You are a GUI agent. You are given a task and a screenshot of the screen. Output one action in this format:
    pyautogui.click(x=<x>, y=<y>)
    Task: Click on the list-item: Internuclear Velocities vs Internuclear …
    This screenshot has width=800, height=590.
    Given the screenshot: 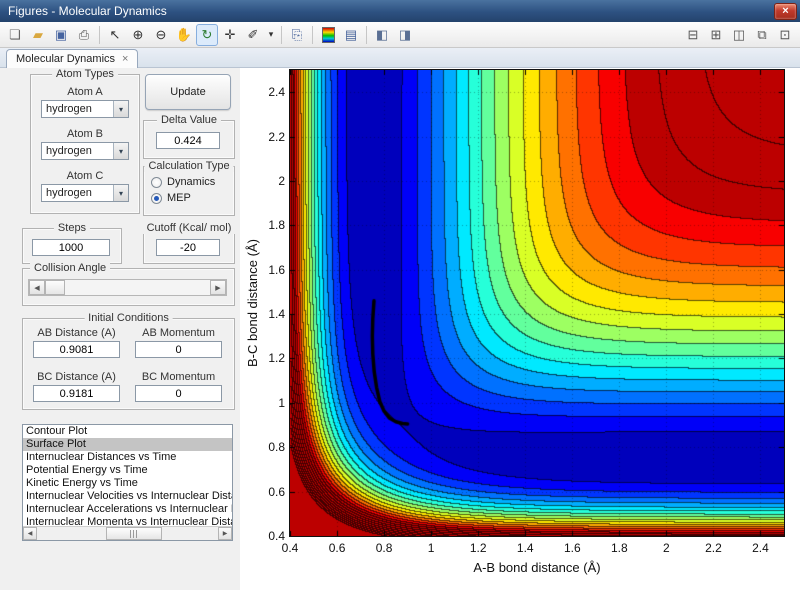 What is the action you would take?
    pyautogui.click(x=127, y=496)
    